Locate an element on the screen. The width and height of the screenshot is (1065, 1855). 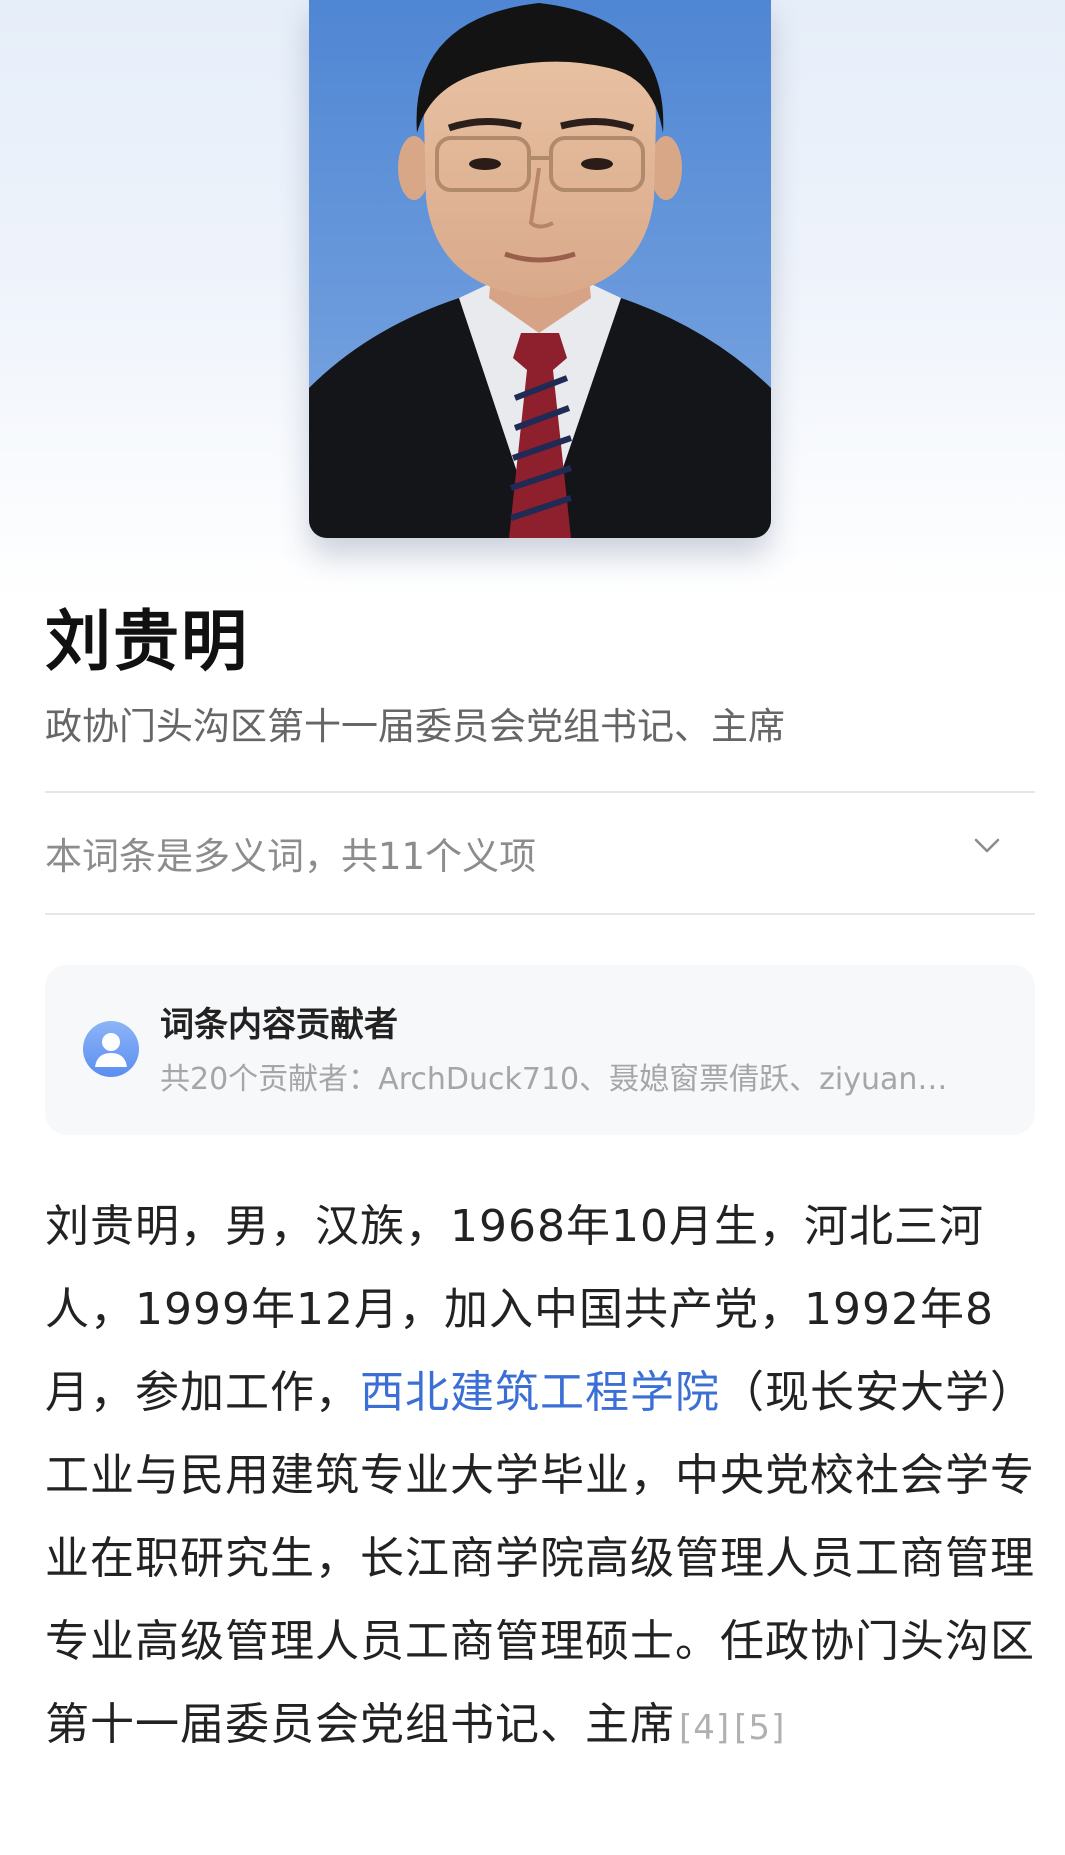
portrait-illustration is located at coordinates (540, 269).